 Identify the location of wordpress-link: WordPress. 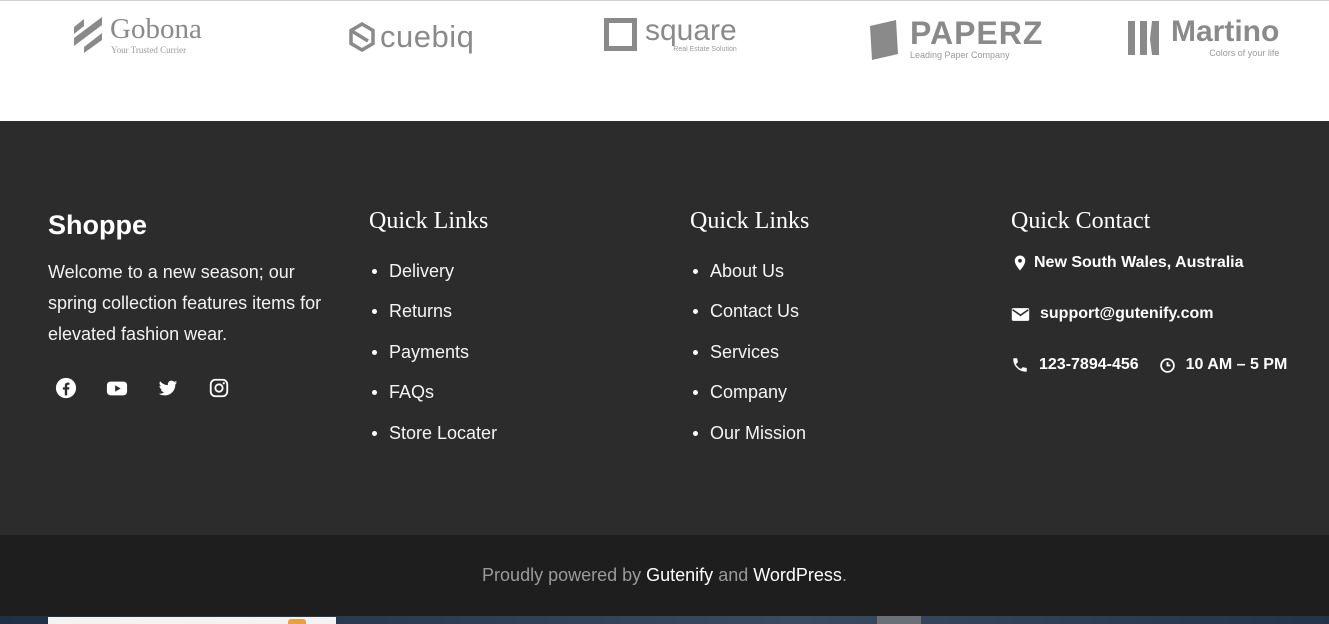
(797, 575).